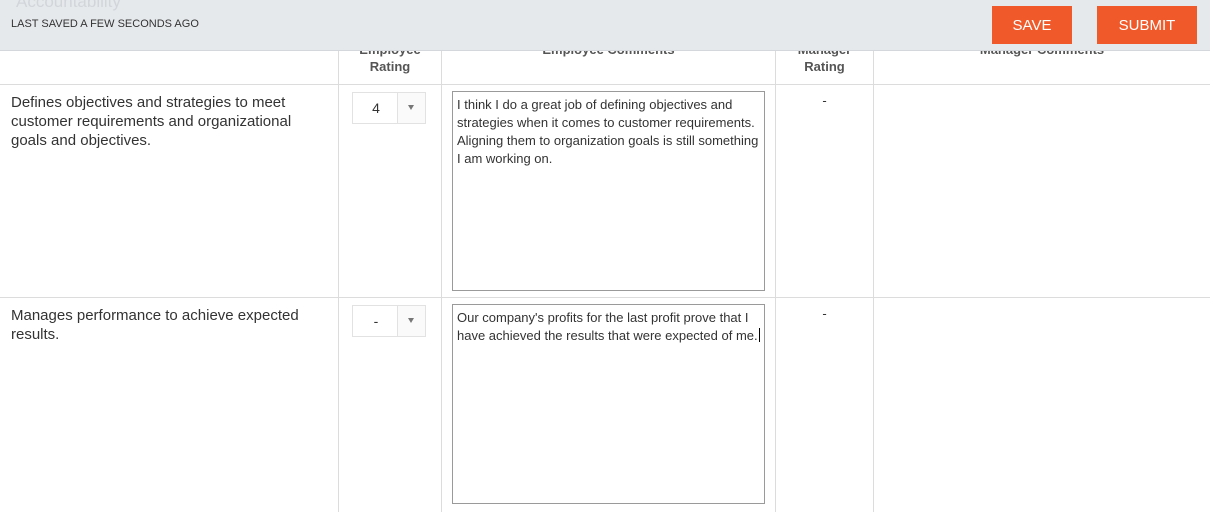 This screenshot has width=1210, height=512. What do you see at coordinates (376, 321) in the screenshot?
I see `employee-rating-value: -` at bounding box center [376, 321].